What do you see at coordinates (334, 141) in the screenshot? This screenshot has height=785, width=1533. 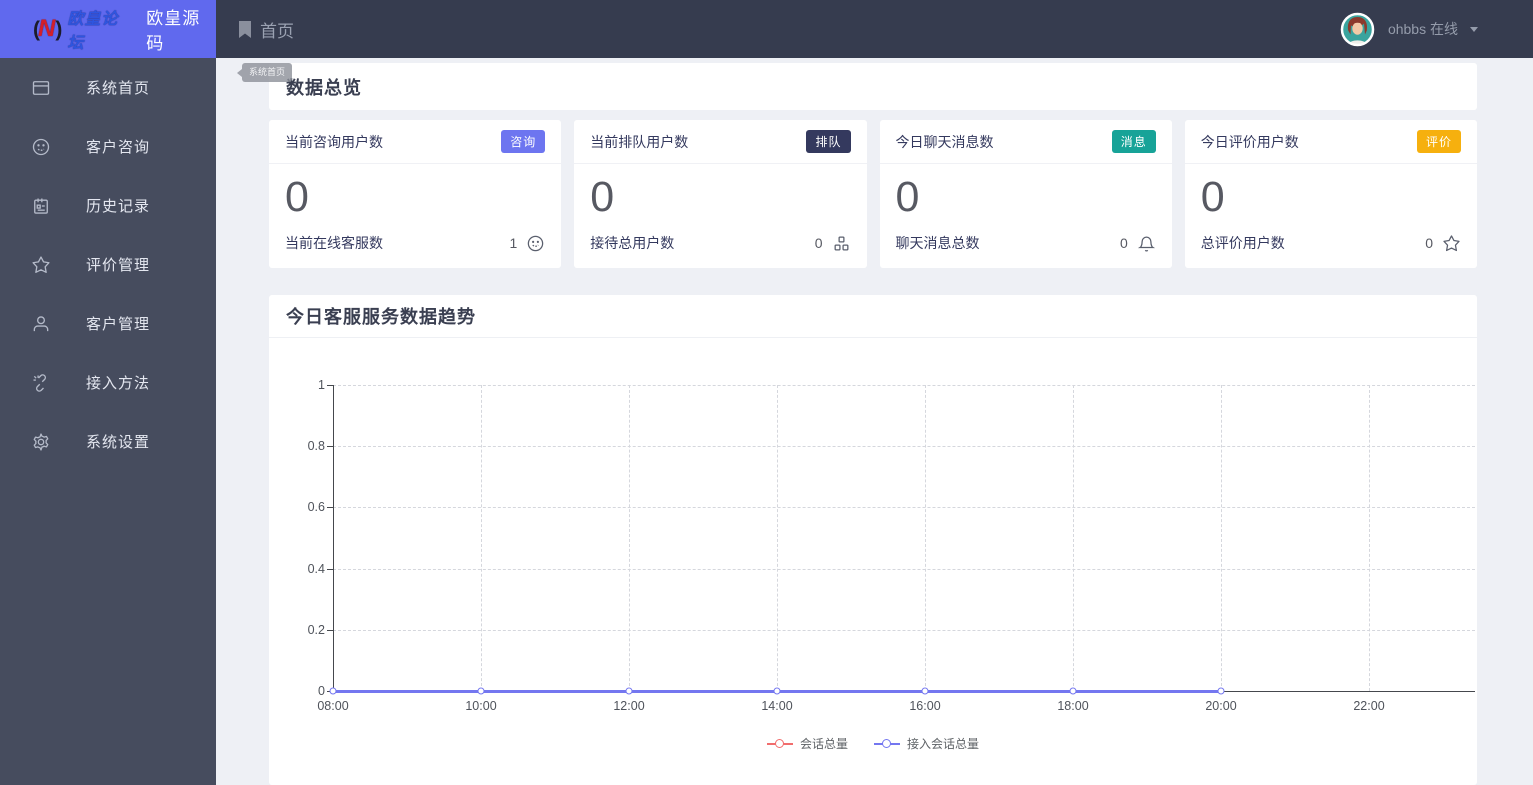 I see `stat-title: 当前咨询用户数` at bounding box center [334, 141].